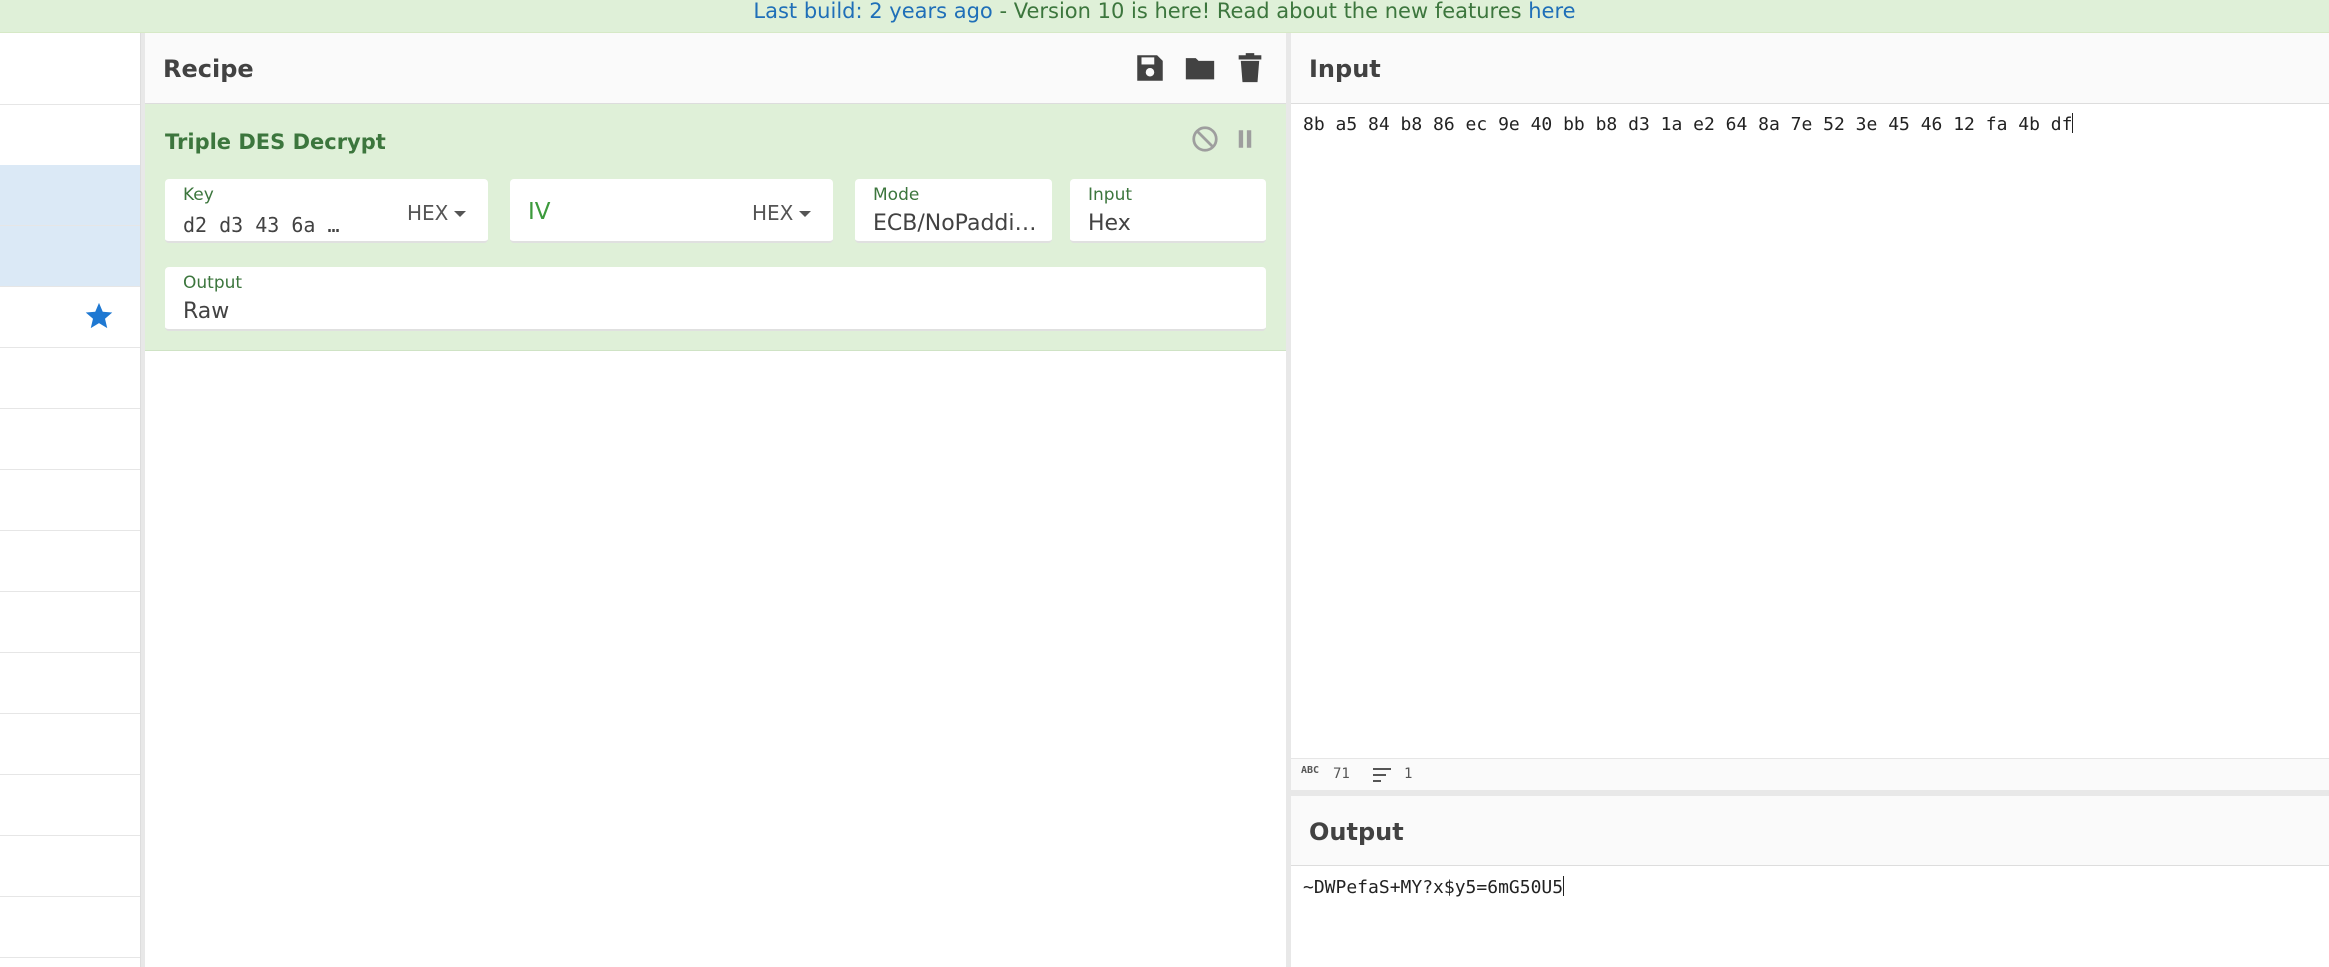  What do you see at coordinates (1110, 195) in the screenshot?
I see `input-format-label: Input` at bounding box center [1110, 195].